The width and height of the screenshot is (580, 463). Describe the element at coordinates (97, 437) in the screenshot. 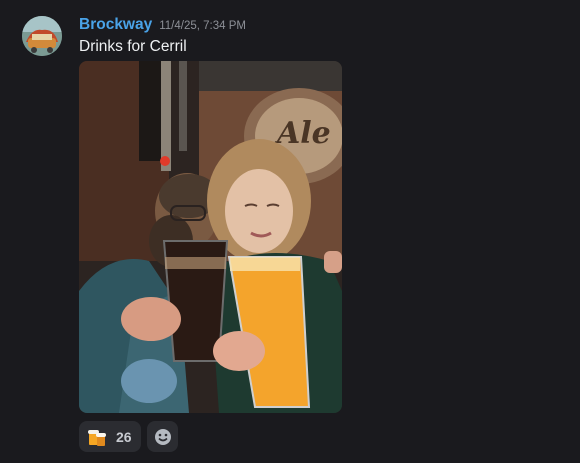

I see `beers-icon` at that location.